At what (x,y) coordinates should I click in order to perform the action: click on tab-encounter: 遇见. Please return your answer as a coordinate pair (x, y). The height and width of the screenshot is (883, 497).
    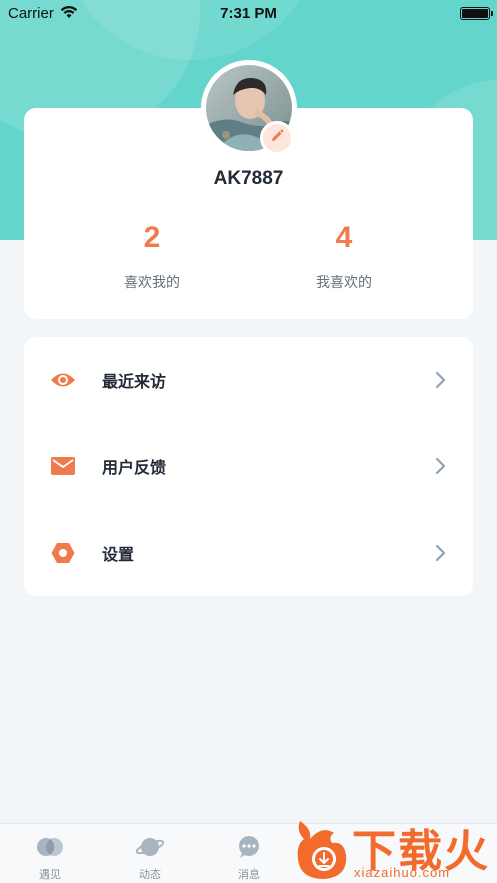
    Looking at the image, I should click on (50, 853).